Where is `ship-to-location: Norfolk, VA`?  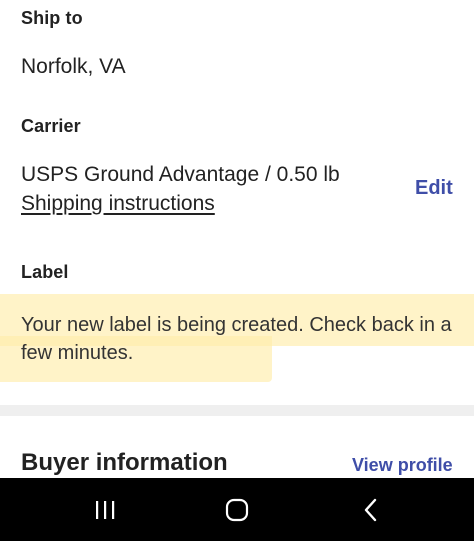
ship-to-location: Norfolk, VA is located at coordinates (73, 66).